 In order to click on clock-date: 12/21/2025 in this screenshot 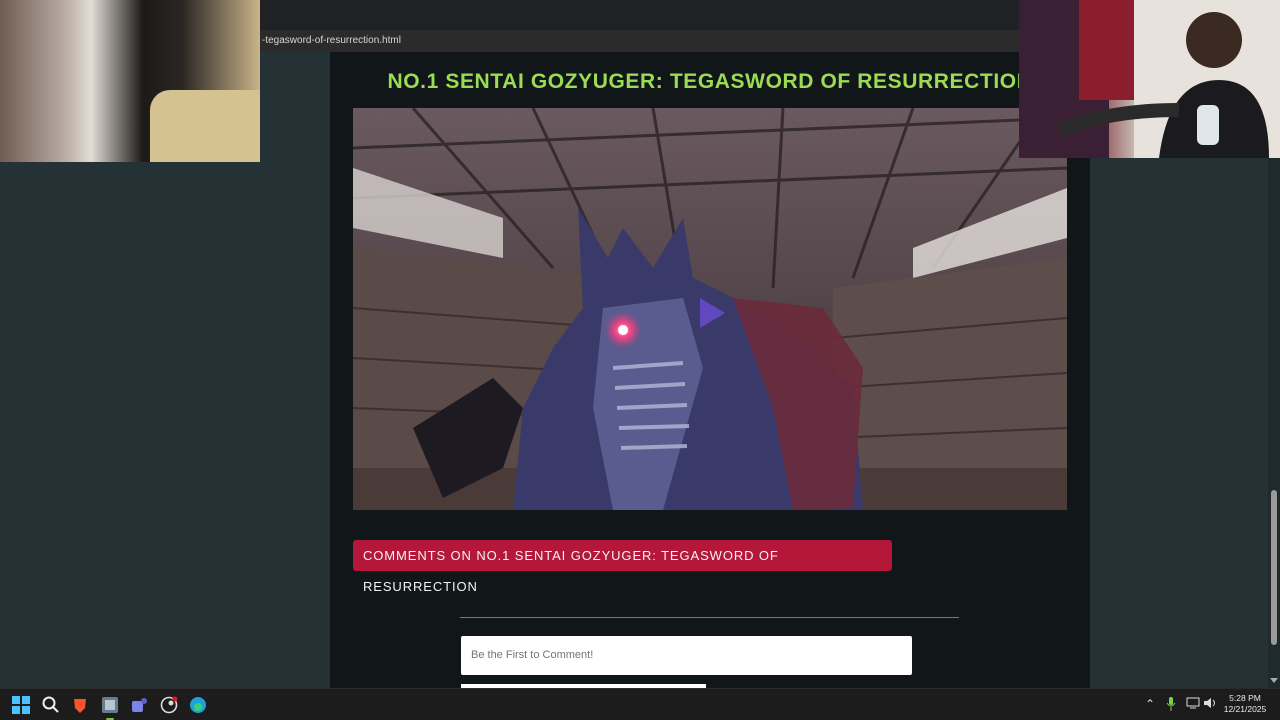, I will do `click(1245, 709)`.